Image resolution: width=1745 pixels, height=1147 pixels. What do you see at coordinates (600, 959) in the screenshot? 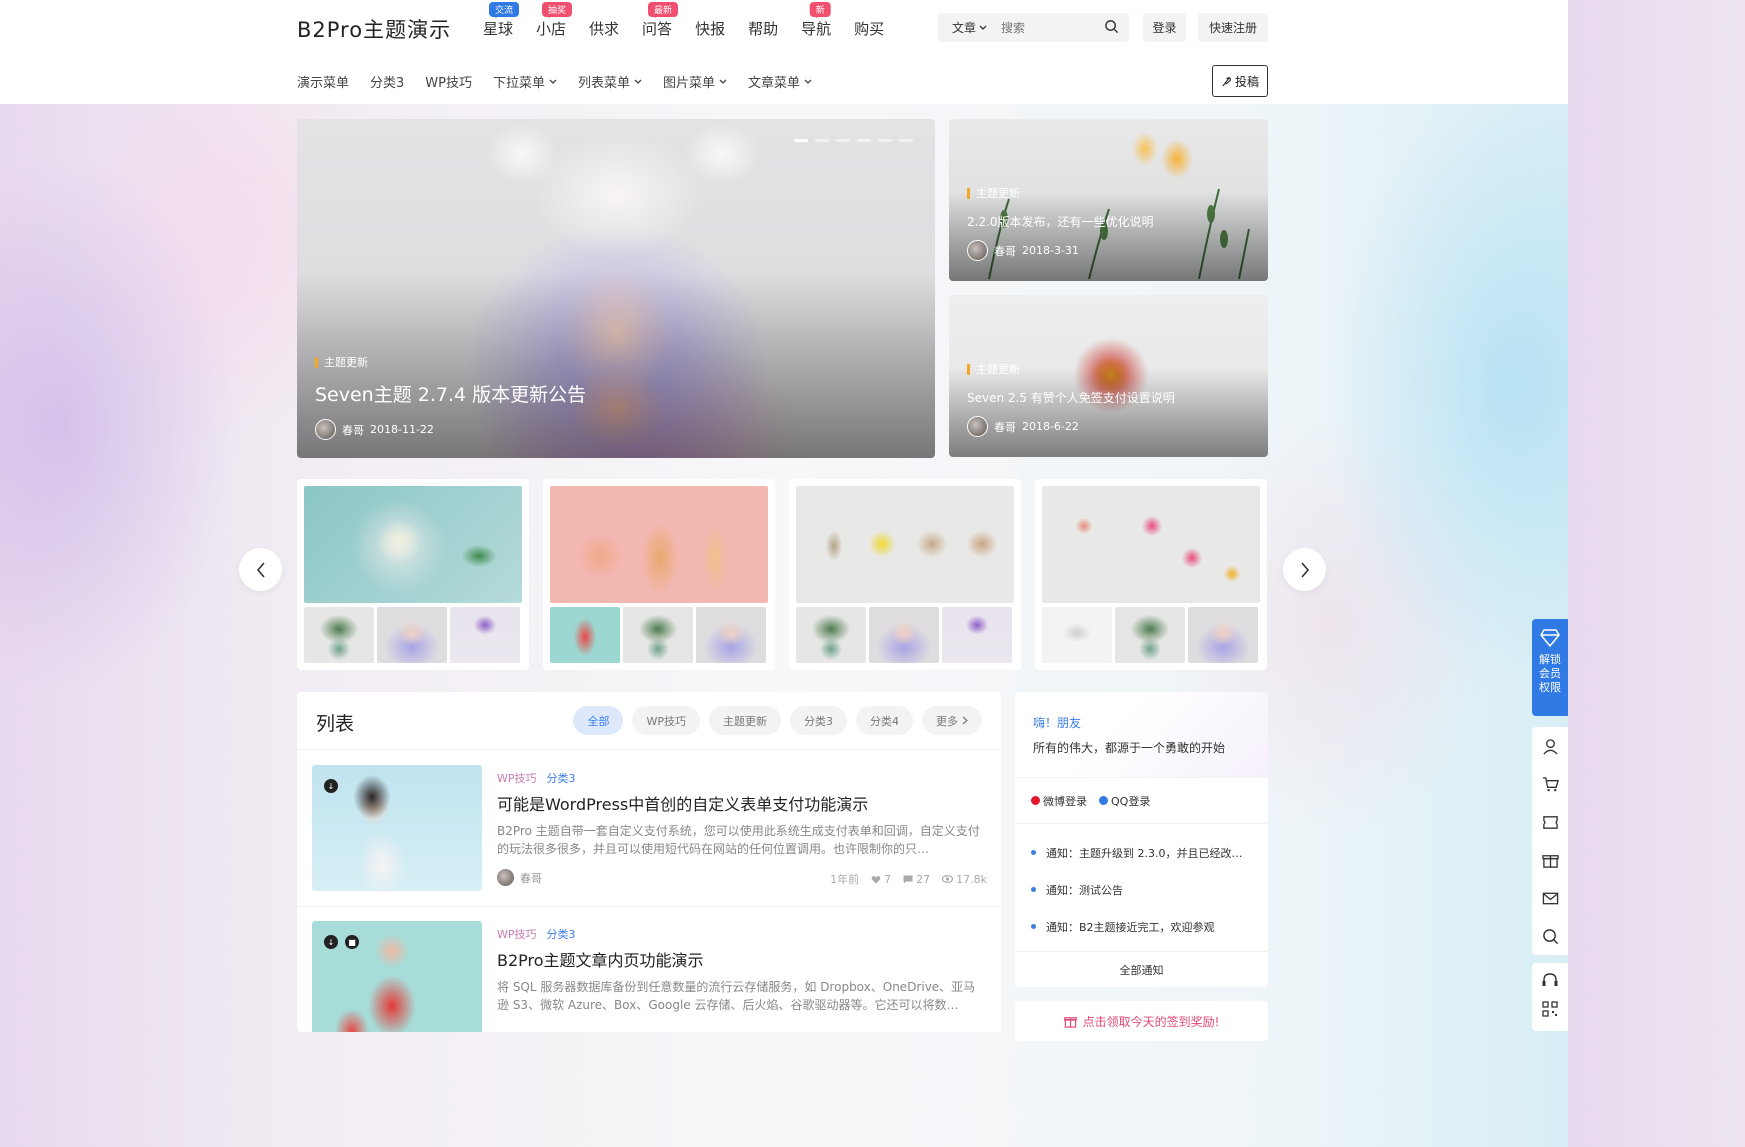
I see `post-title: B2Pro主题文章内页功能演示` at bounding box center [600, 959].